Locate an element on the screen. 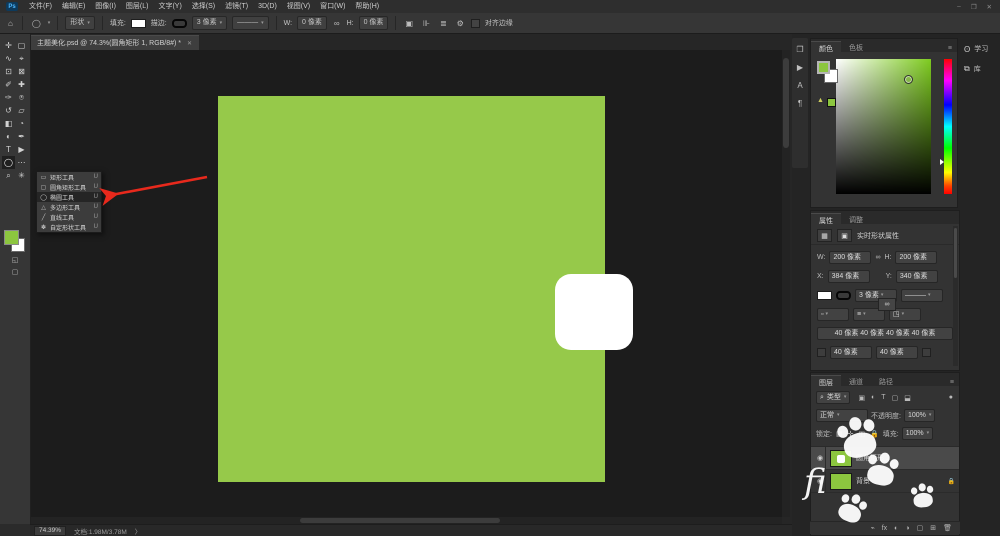 This screenshot has width=1000, height=536. prop-height-input: 200 像素 is located at coordinates (916, 257).